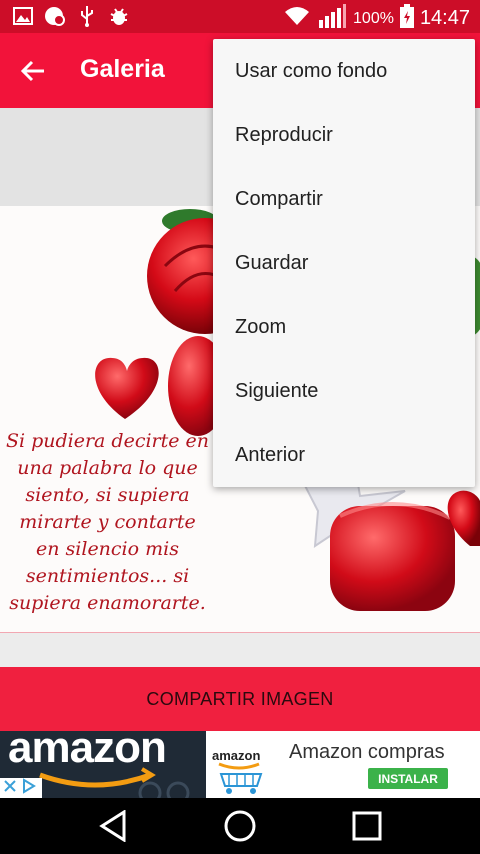 This screenshot has width=480, height=854. I want to click on menu-item-set-wallpaper: Usar como fondo, so click(344, 71).